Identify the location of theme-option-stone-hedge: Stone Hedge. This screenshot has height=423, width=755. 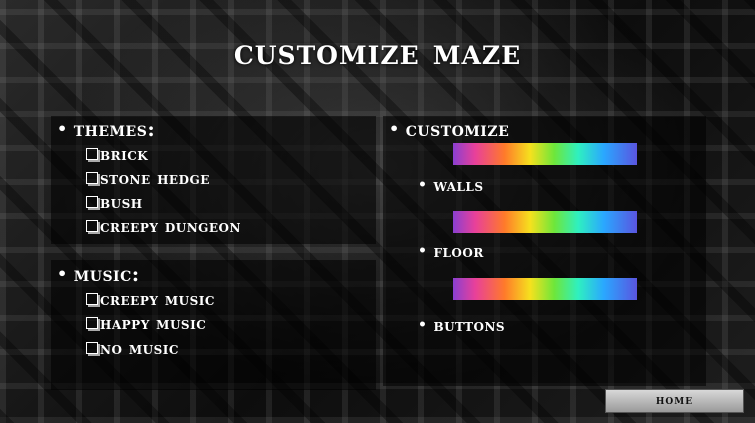
(148, 179).